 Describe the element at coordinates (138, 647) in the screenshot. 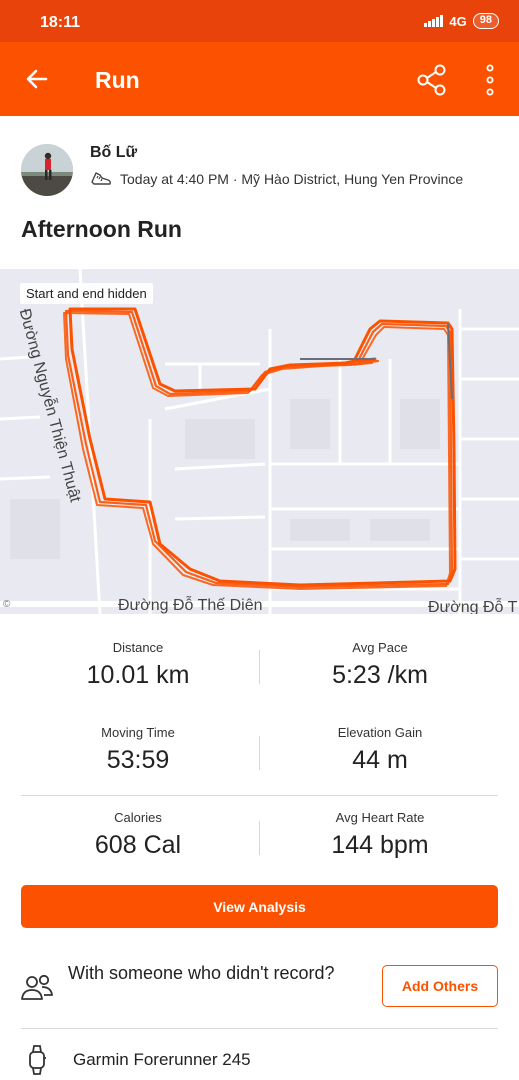

I see `stat-label: Distance` at that location.